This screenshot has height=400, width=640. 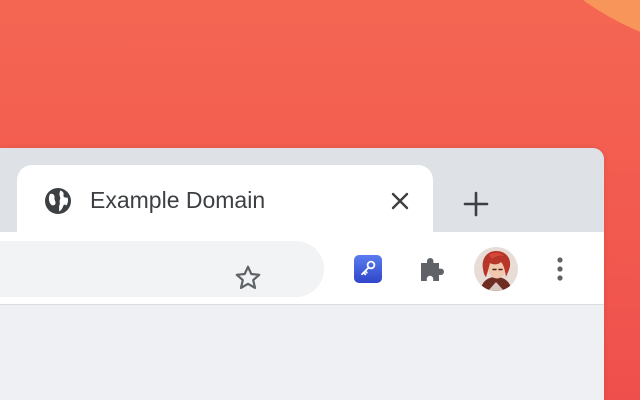 I want to click on close-icon, so click(x=400, y=201).